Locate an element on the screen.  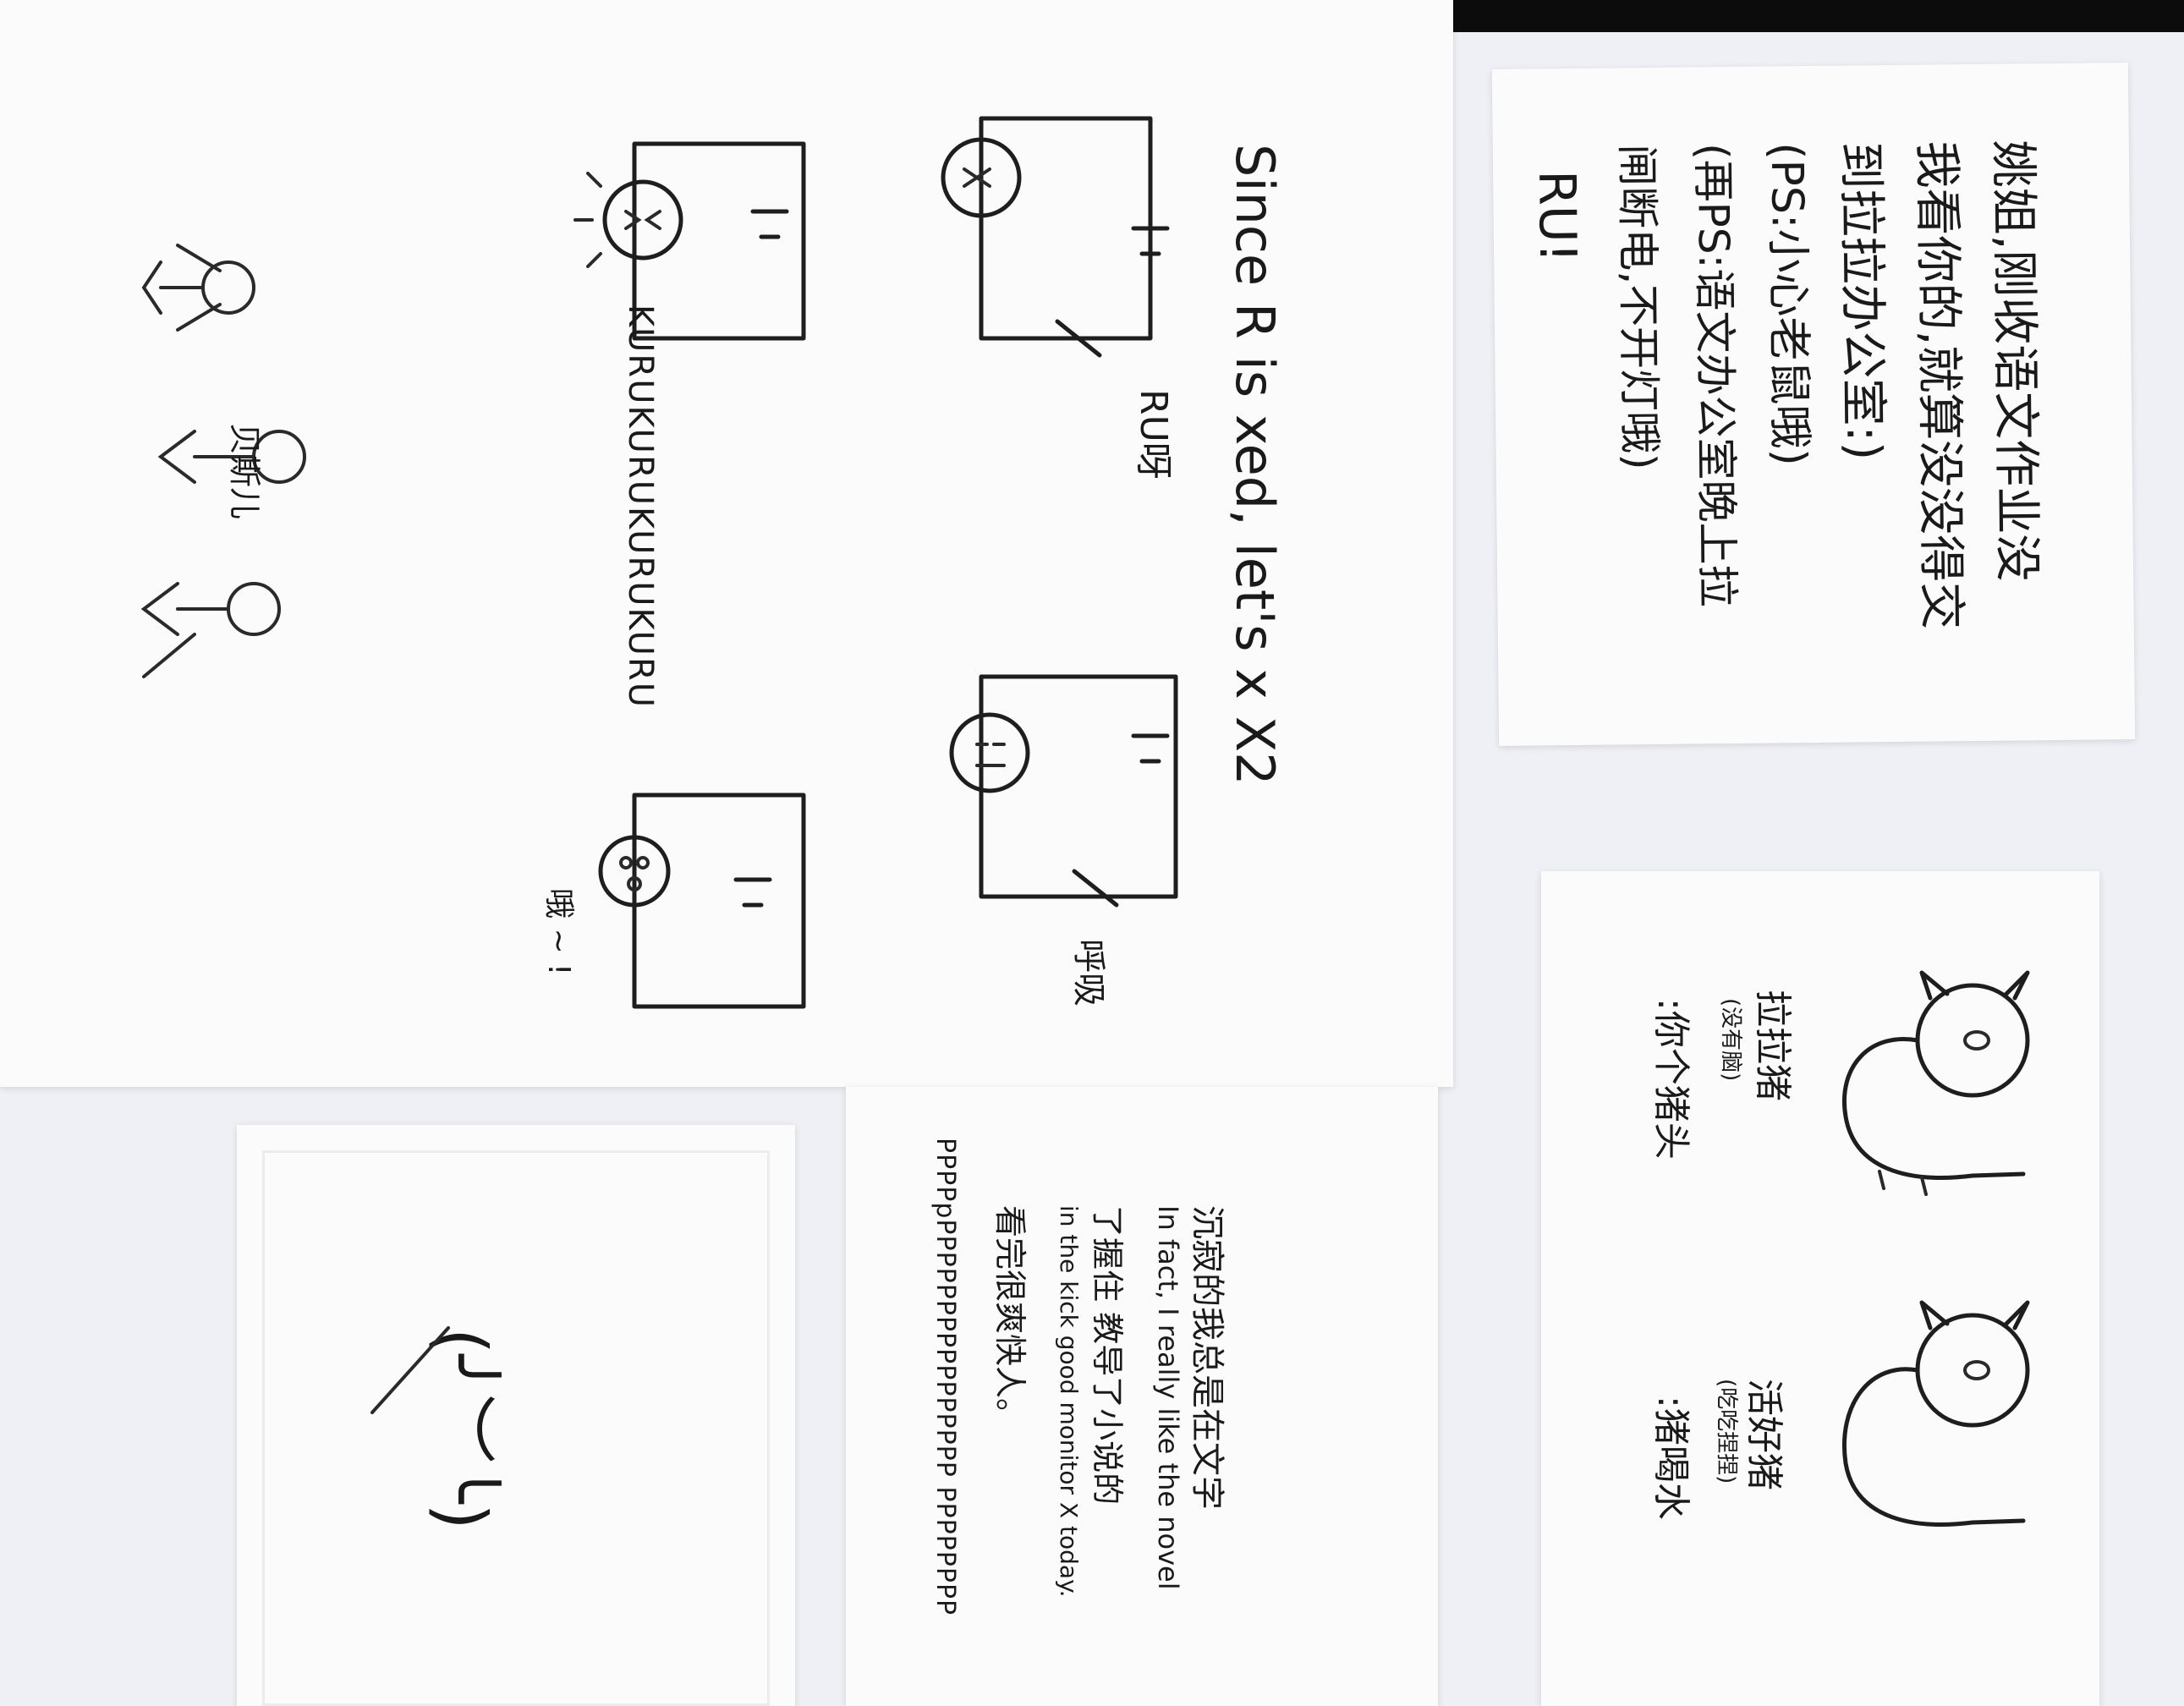
big-sheet-title: Since R is xed, let's x X2 is located at coordinates (1255, 465).